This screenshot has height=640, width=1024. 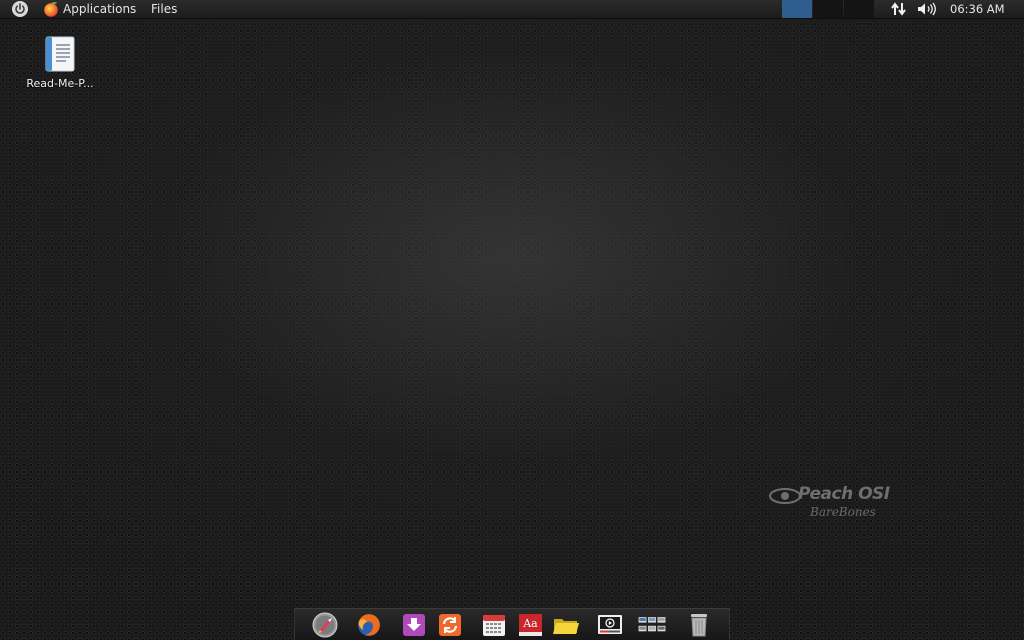 I want to click on folder-icon, so click(x=566, y=626).